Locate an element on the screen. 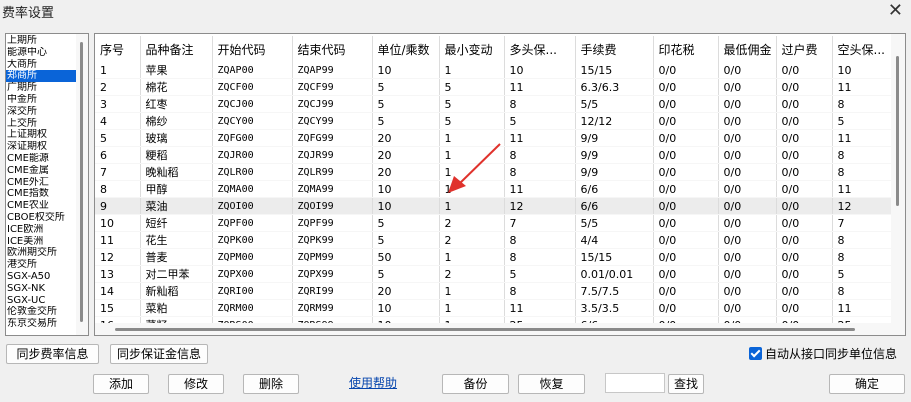 The width and height of the screenshot is (911, 402). table-cell: 1 is located at coordinates (118, 70).